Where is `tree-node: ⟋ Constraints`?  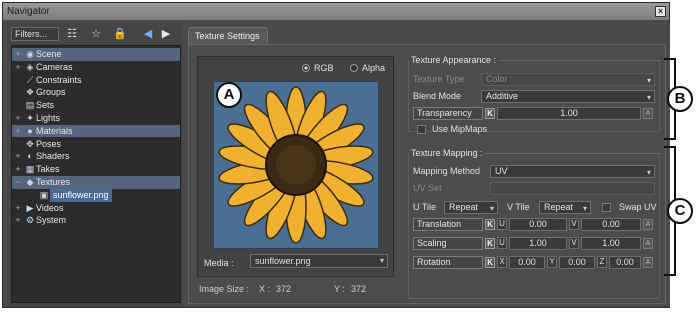
tree-node: ⟋ Constraints is located at coordinates (96, 80).